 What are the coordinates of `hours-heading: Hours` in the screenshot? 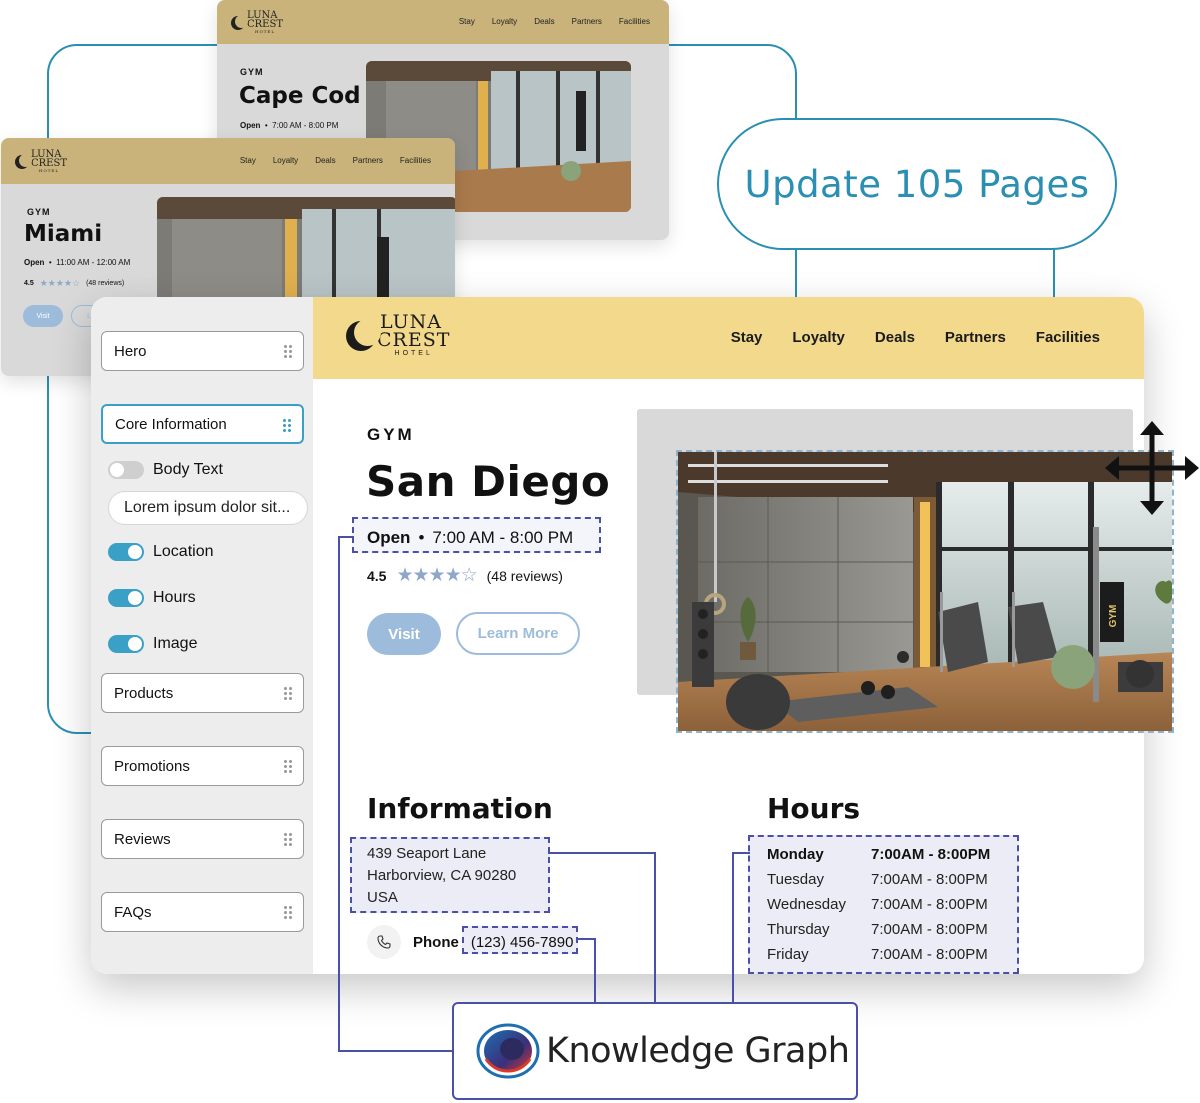 It's located at (814, 808).